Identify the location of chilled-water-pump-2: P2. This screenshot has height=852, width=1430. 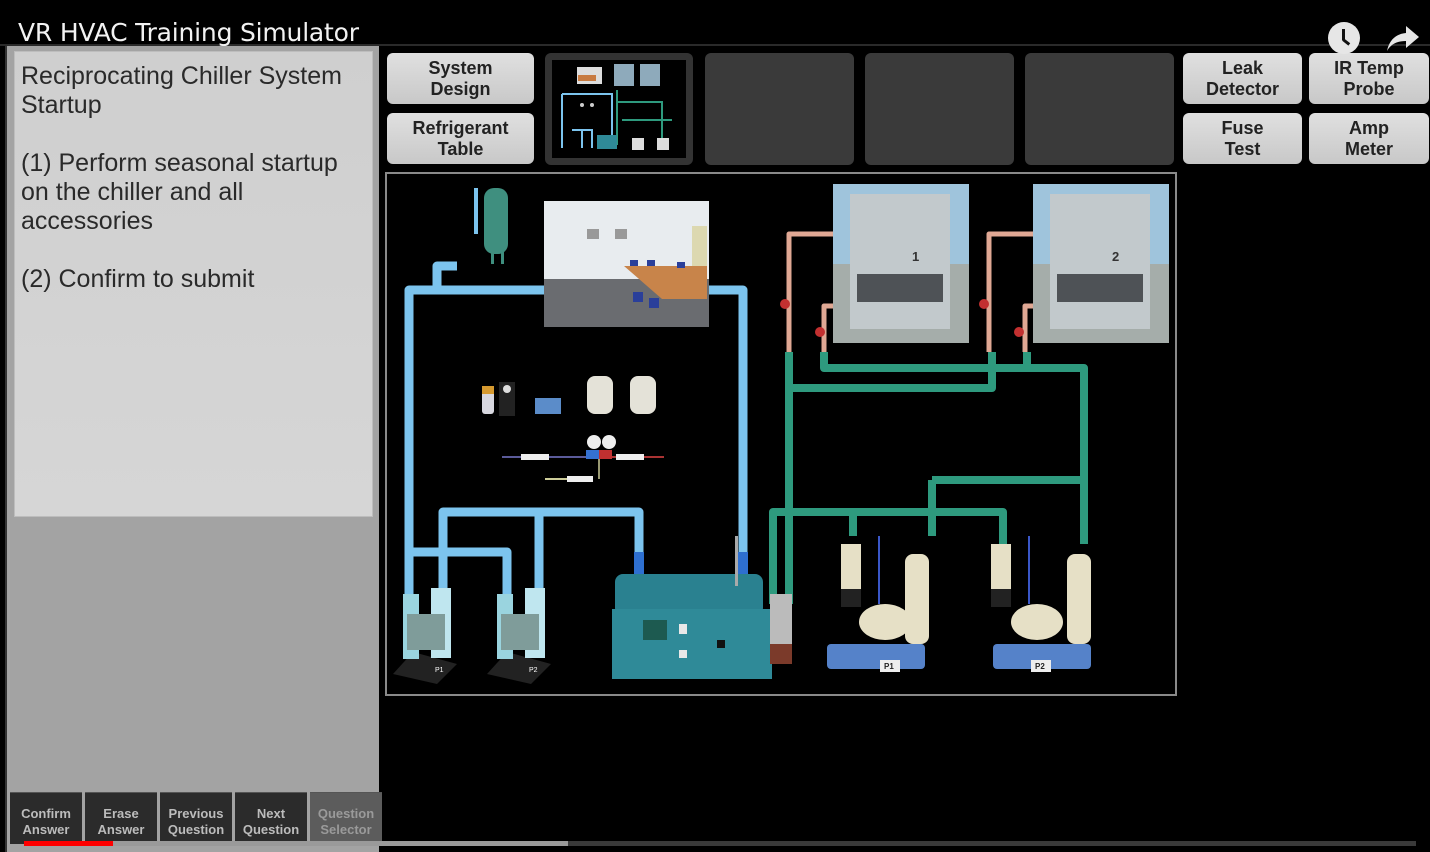
(519, 636).